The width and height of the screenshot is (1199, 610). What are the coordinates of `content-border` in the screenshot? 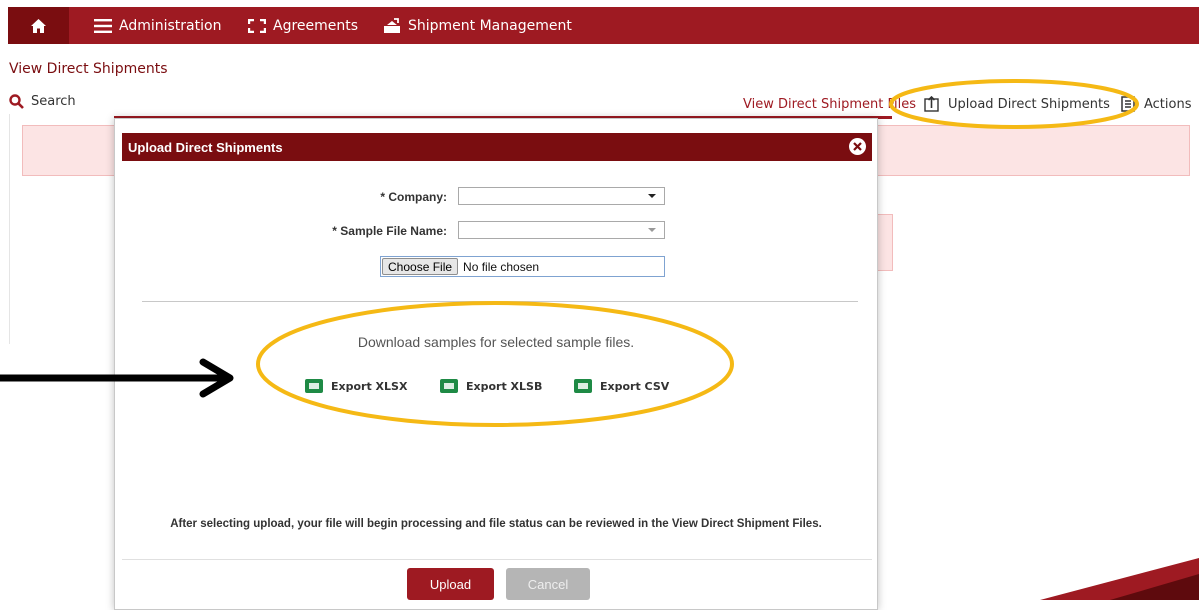 It's located at (9, 229).